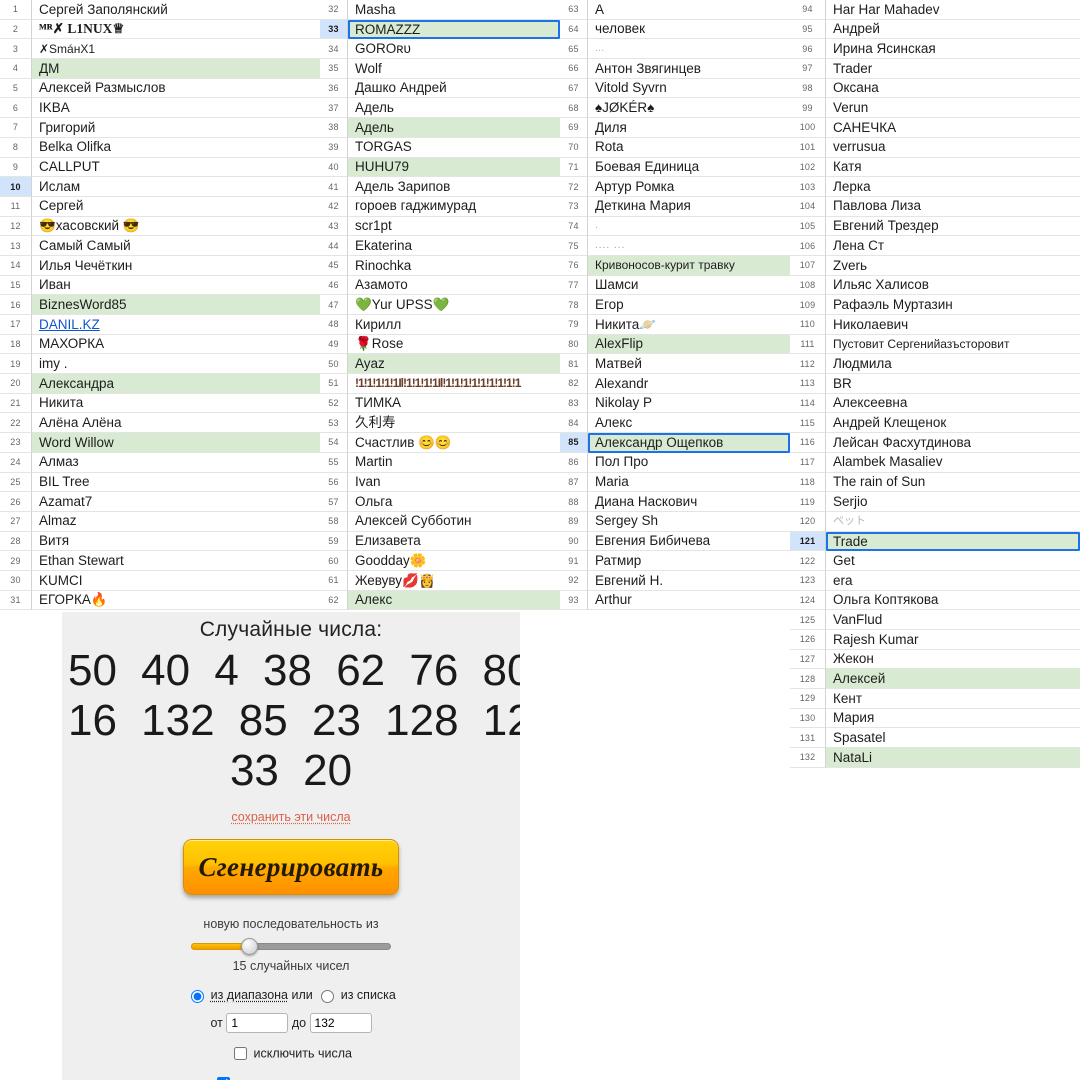 The width and height of the screenshot is (1080, 1080). I want to click on row-number: 46, so click(334, 285).